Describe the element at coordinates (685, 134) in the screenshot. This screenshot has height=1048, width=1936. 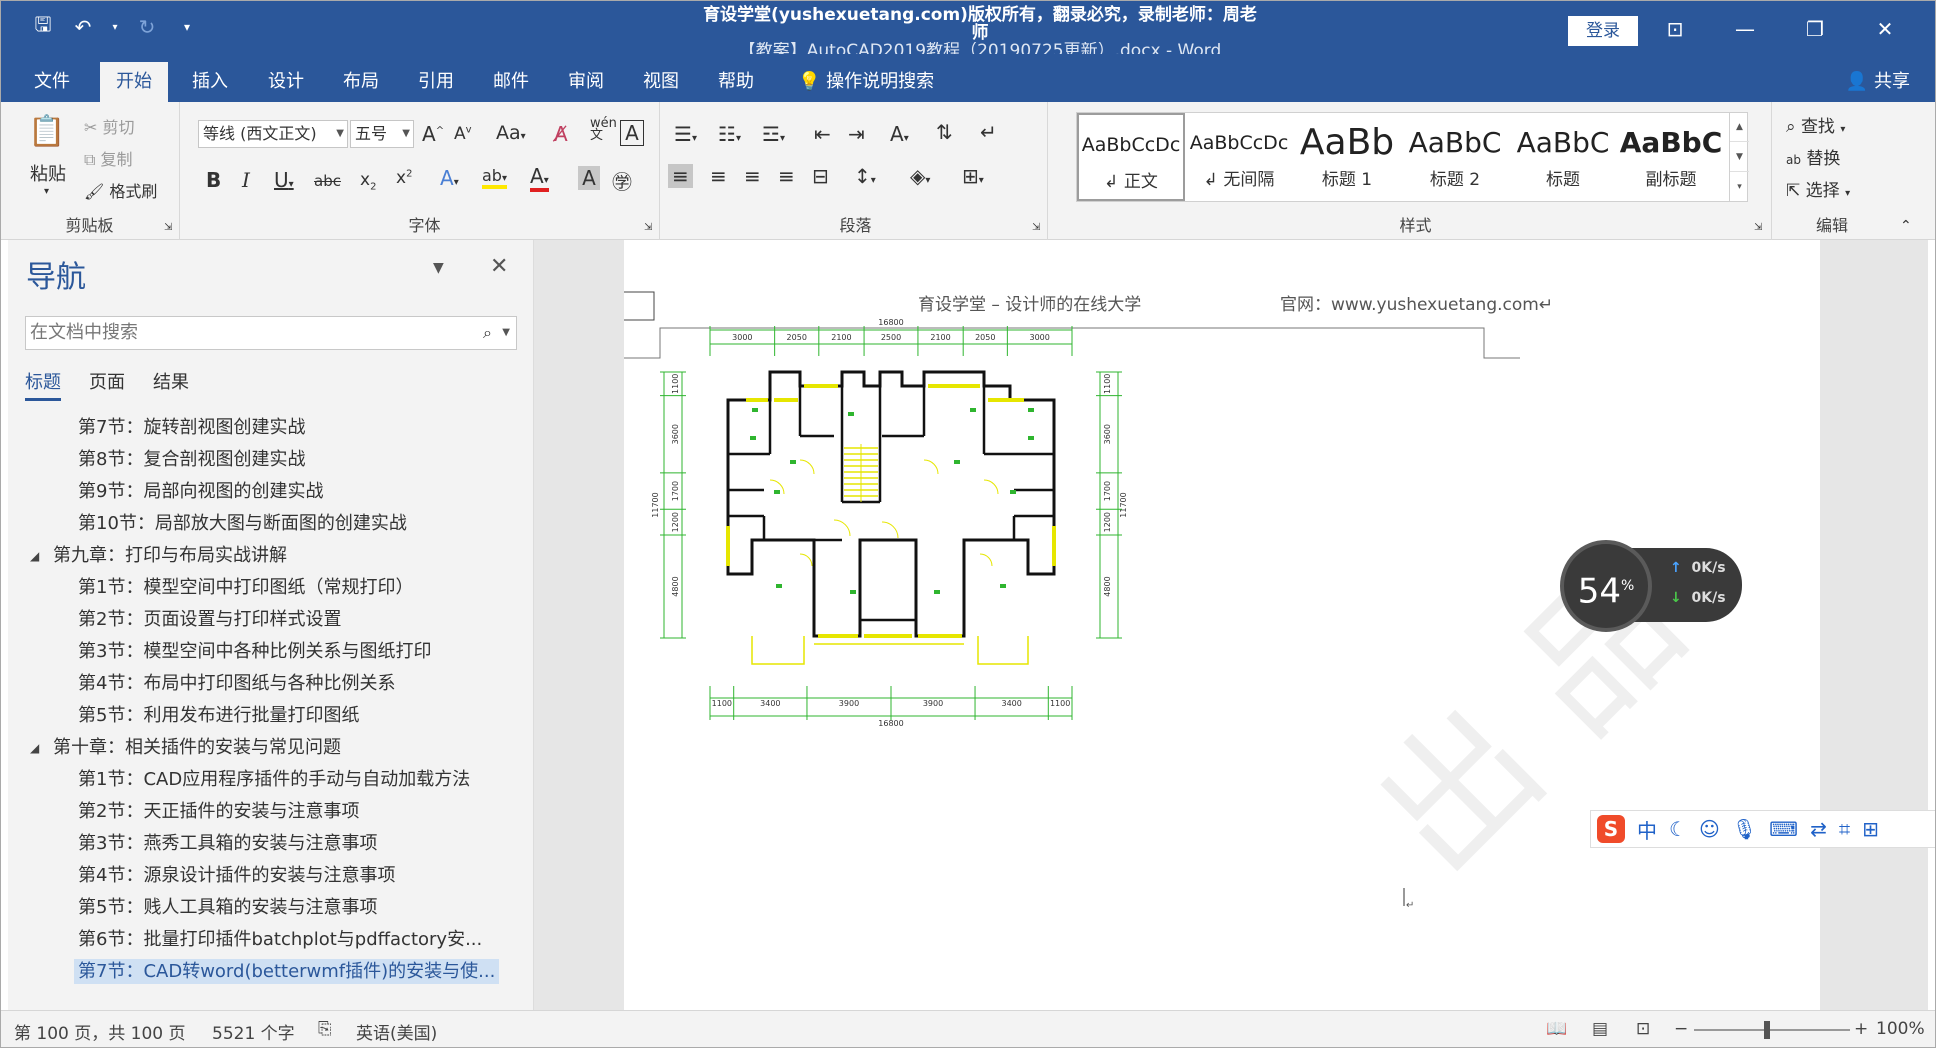
I see `bullets-icon: ☰▾` at that location.